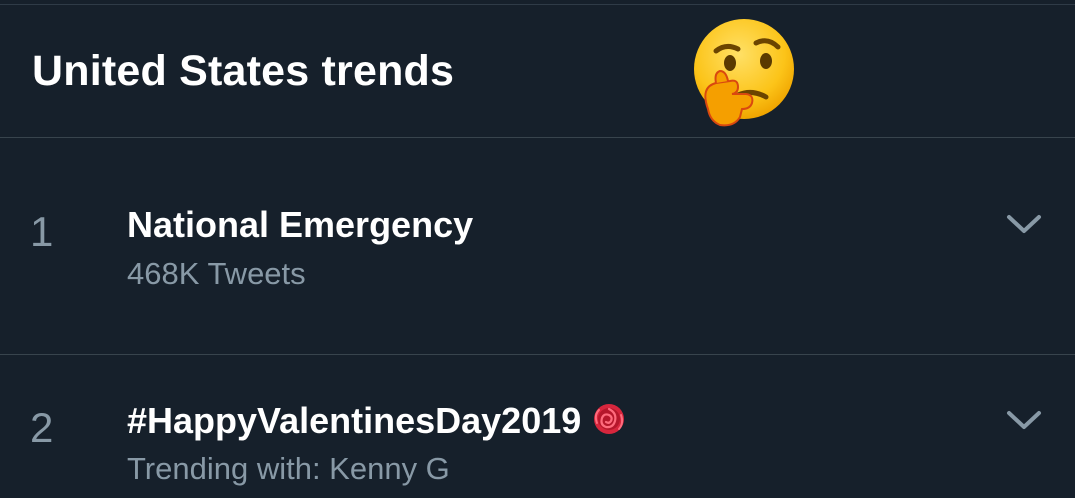 The width and height of the screenshot is (1075, 498). I want to click on trend-name: National Emergency, so click(300, 224).